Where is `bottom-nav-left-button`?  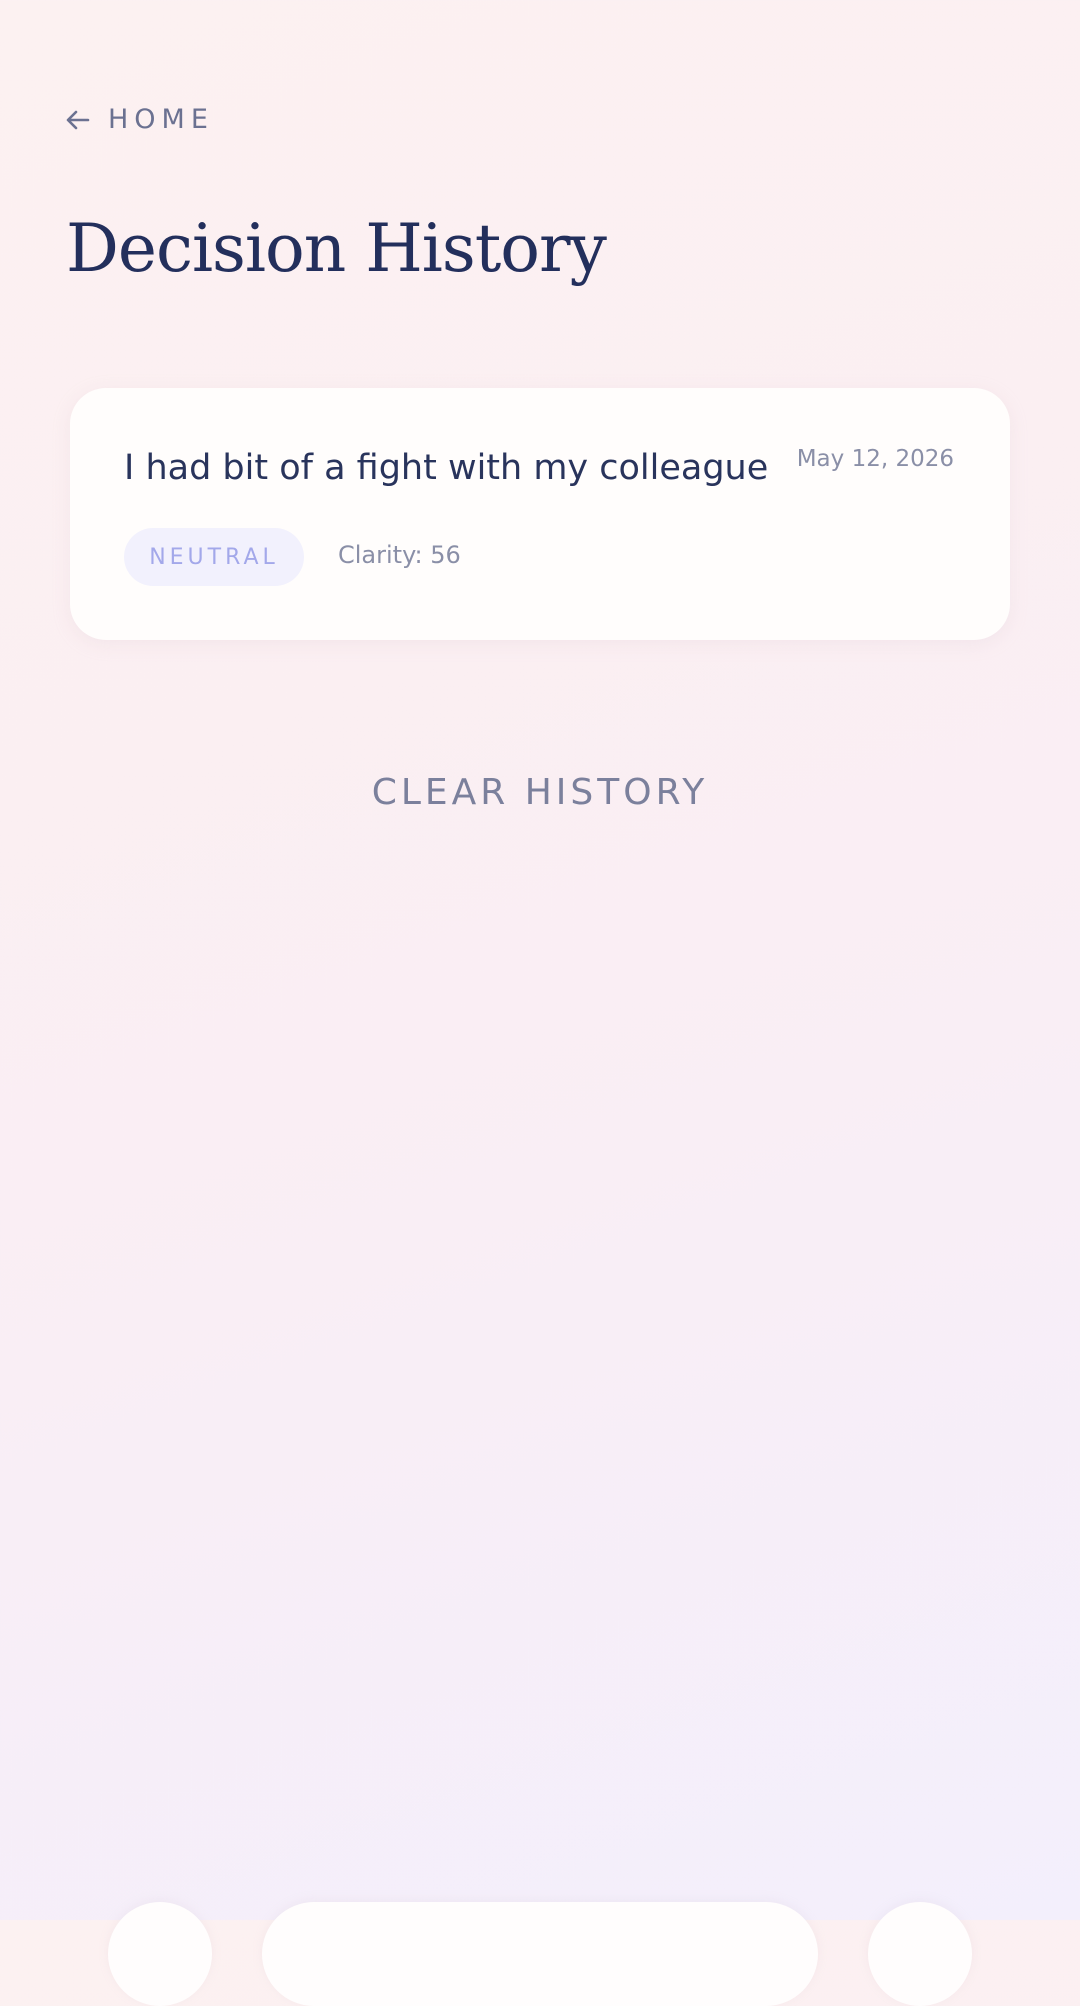 bottom-nav-left-button is located at coordinates (160, 1954).